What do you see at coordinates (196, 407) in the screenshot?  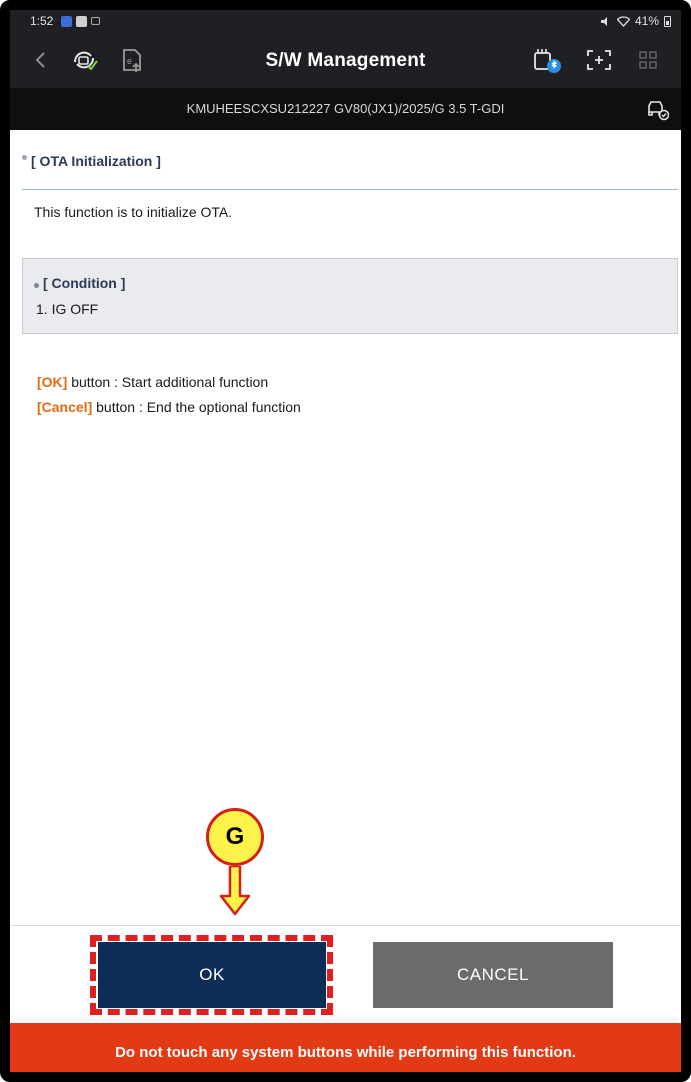 I see `cancel-instruction-text: button : End the optional function` at bounding box center [196, 407].